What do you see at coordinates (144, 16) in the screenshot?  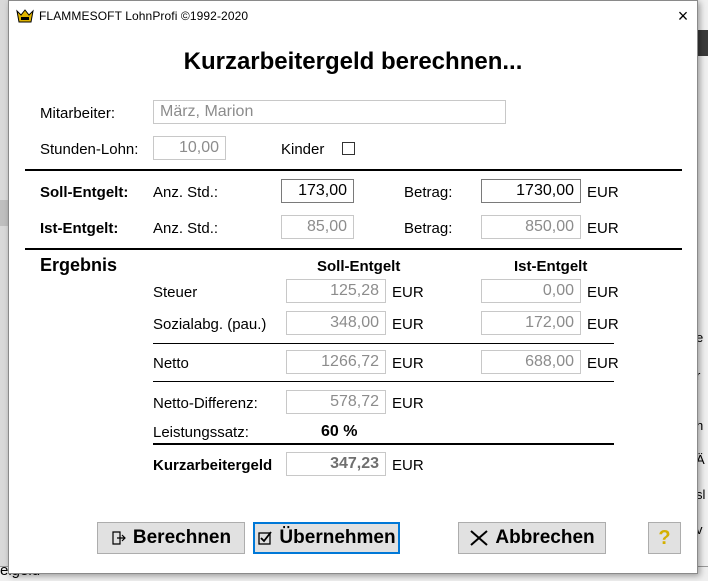 I see `window-title: FLAMMESOFT LohnProfi ©1992-2020` at bounding box center [144, 16].